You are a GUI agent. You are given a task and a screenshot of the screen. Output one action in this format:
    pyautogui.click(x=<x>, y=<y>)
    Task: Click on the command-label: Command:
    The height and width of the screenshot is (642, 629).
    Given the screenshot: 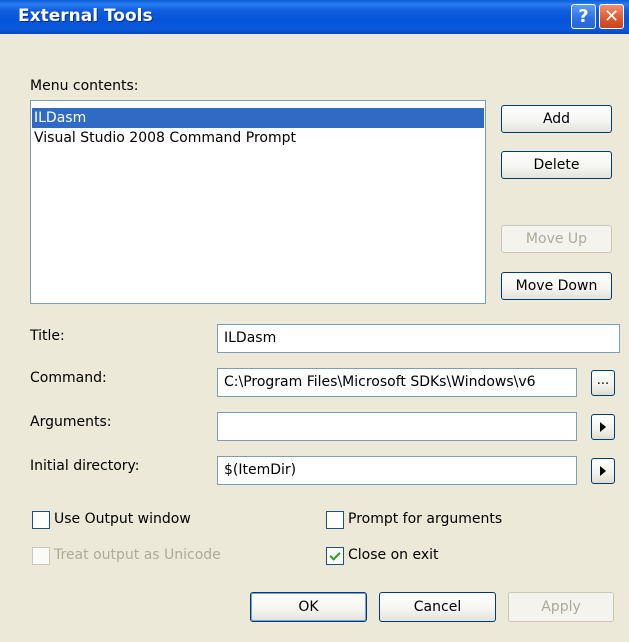 What is the action you would take?
    pyautogui.click(x=68, y=378)
    